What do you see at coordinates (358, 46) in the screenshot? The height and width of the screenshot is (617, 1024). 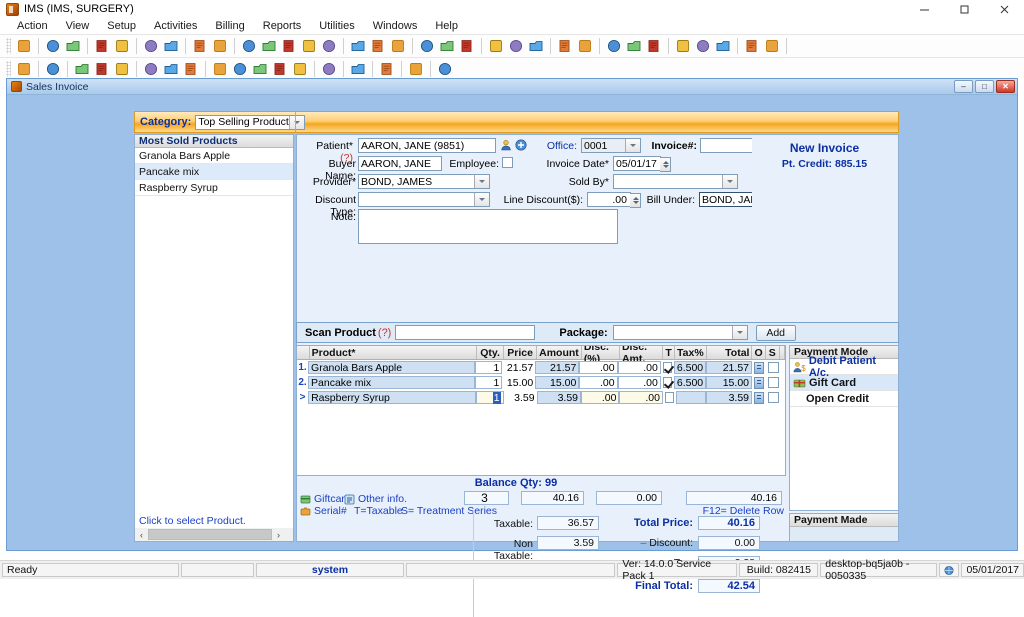 I see `table-grid-icon` at bounding box center [358, 46].